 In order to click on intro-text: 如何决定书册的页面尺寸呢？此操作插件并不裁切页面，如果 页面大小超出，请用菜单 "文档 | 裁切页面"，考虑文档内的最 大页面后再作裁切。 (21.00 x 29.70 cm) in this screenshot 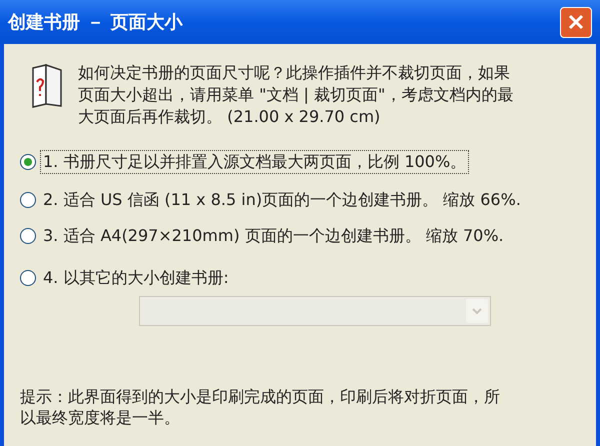, I will do `click(296, 95)`.